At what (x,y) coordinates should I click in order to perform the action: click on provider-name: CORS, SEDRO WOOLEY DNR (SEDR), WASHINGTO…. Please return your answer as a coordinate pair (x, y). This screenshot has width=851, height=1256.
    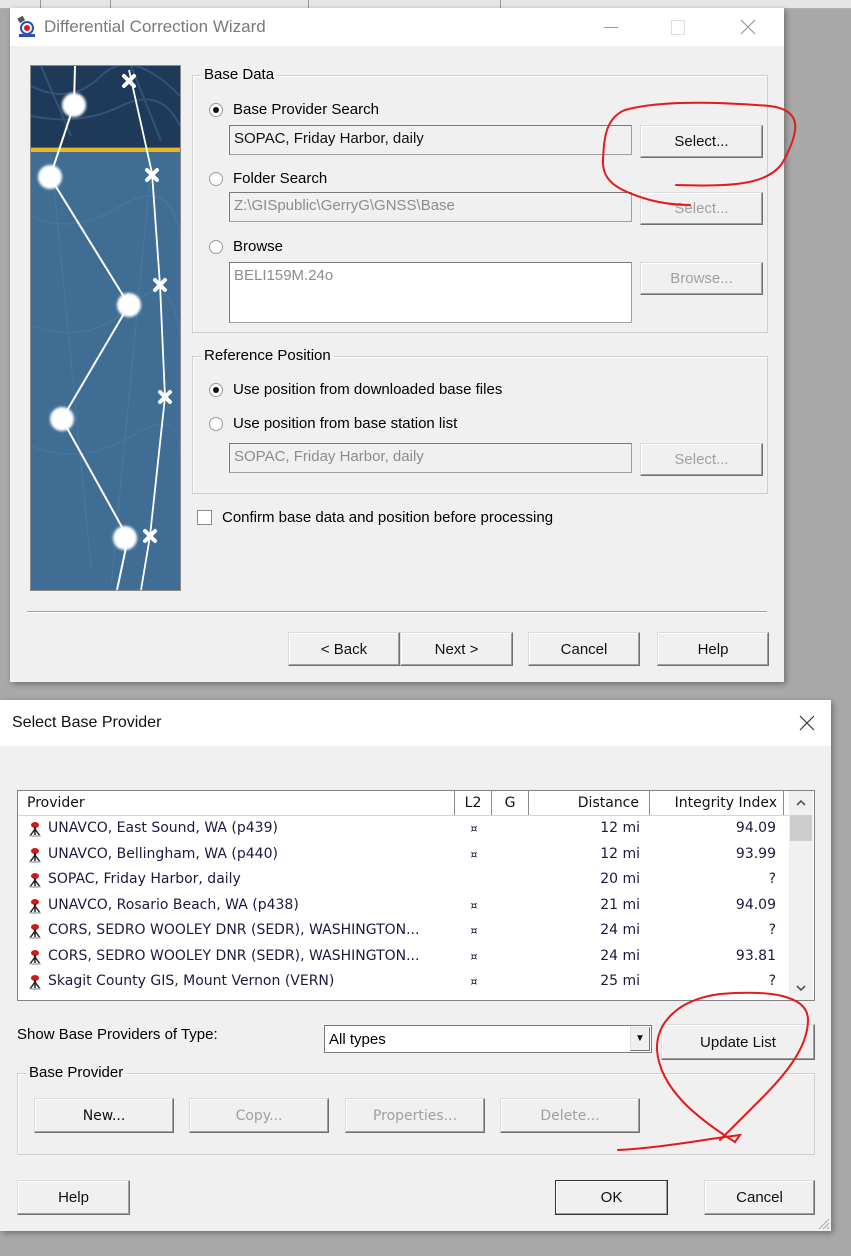
    Looking at the image, I should click on (234, 955).